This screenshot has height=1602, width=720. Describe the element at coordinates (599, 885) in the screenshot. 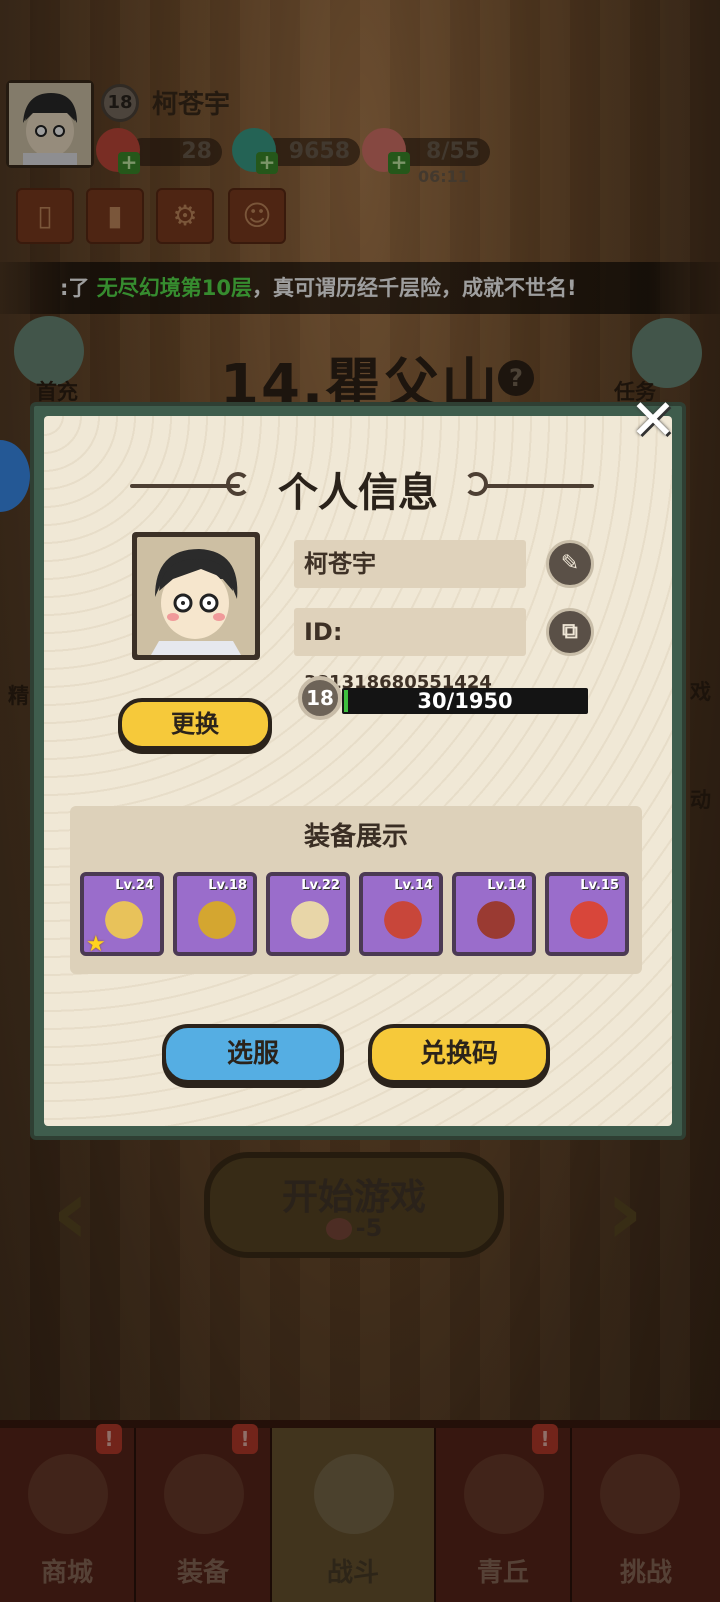

I see `equipment-level: Lv.15` at that location.